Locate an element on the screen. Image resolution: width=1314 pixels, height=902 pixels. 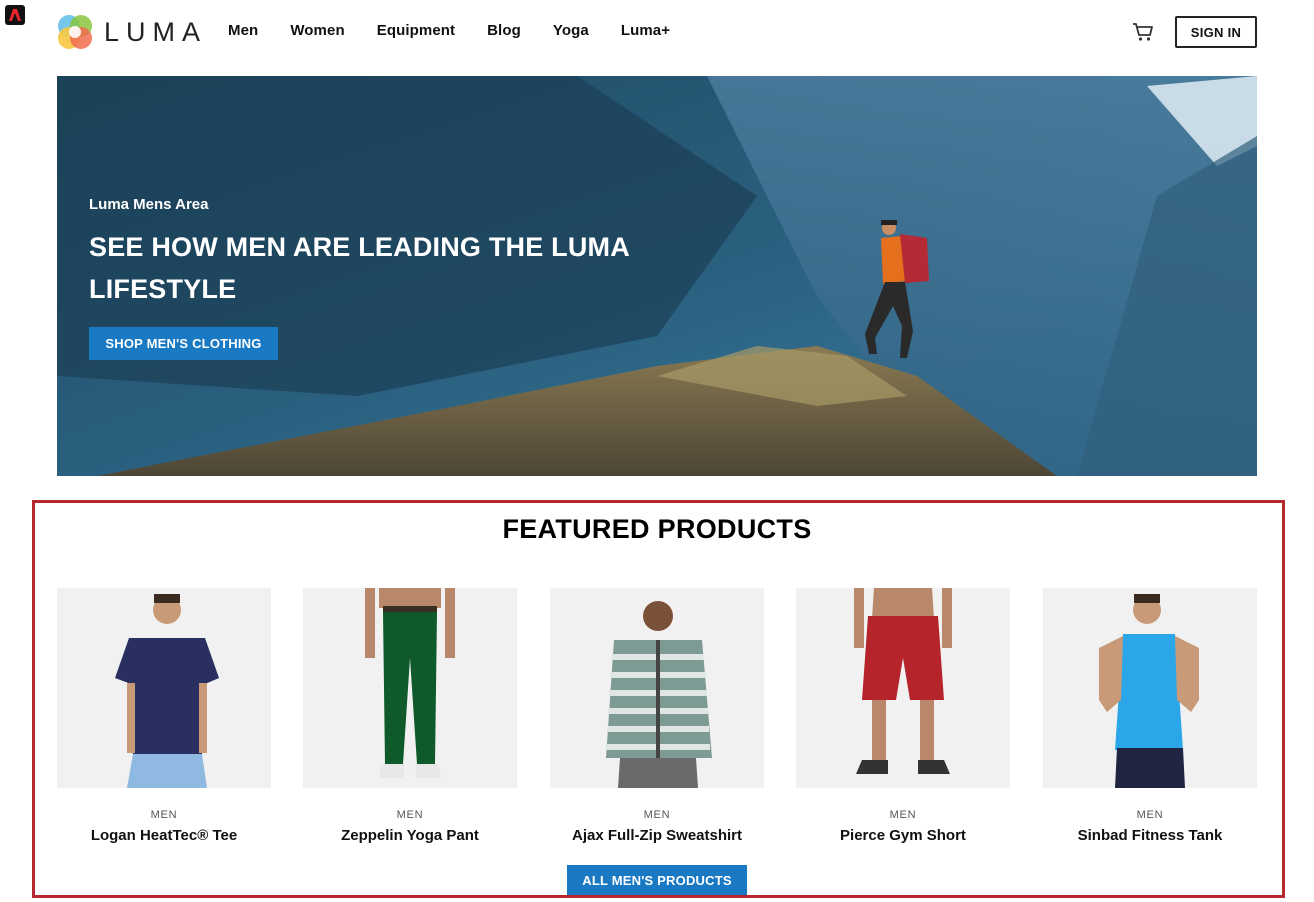
product-name: Sinbad Fitness Tank is located at coordinates (1150, 835).